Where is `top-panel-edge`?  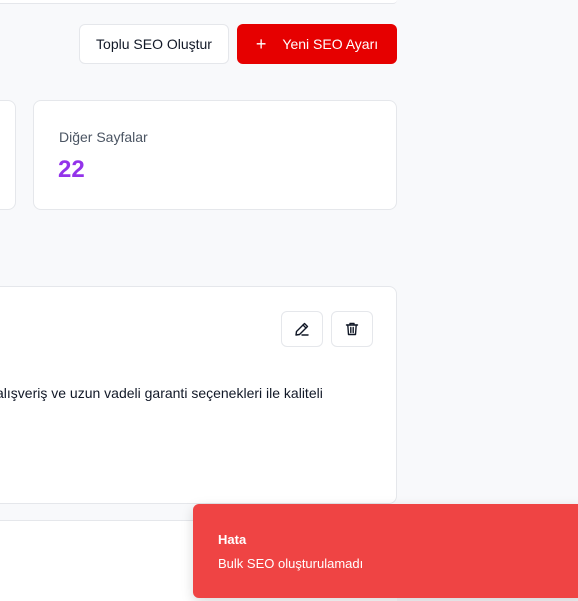
top-panel-edge is located at coordinates (198, 2).